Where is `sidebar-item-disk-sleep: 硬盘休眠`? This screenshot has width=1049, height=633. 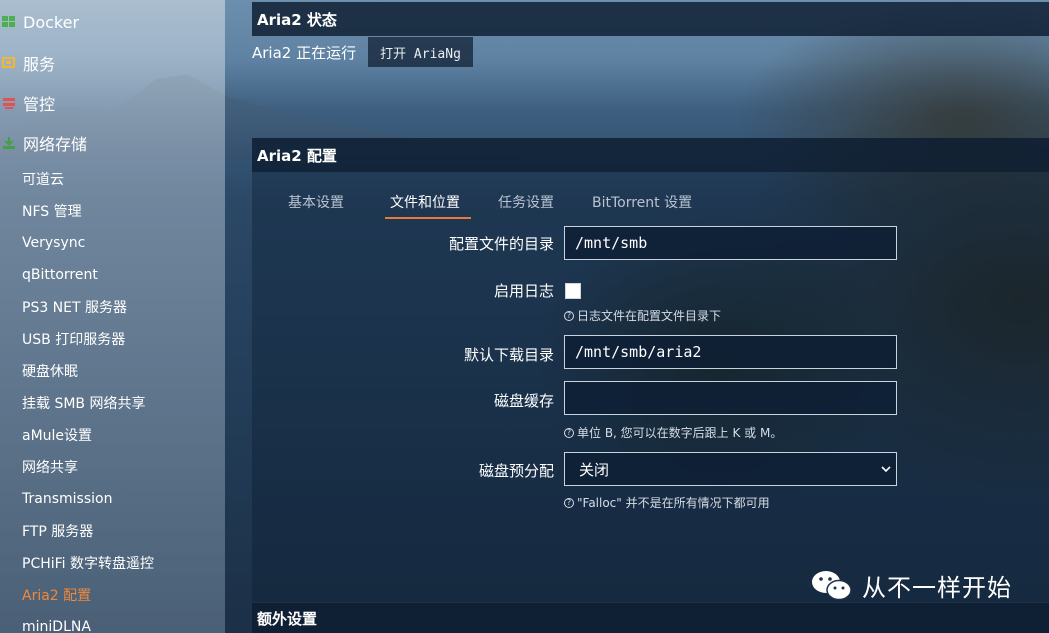 sidebar-item-disk-sleep: 硬盘休眠 is located at coordinates (122, 371).